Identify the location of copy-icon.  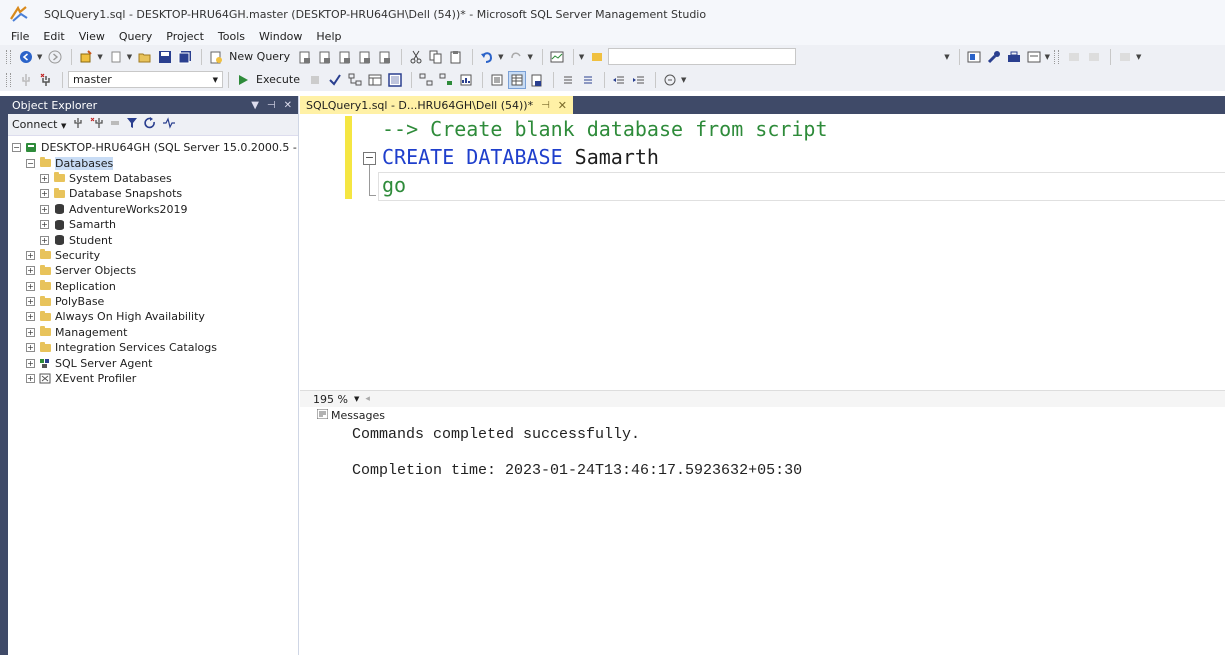
(436, 57).